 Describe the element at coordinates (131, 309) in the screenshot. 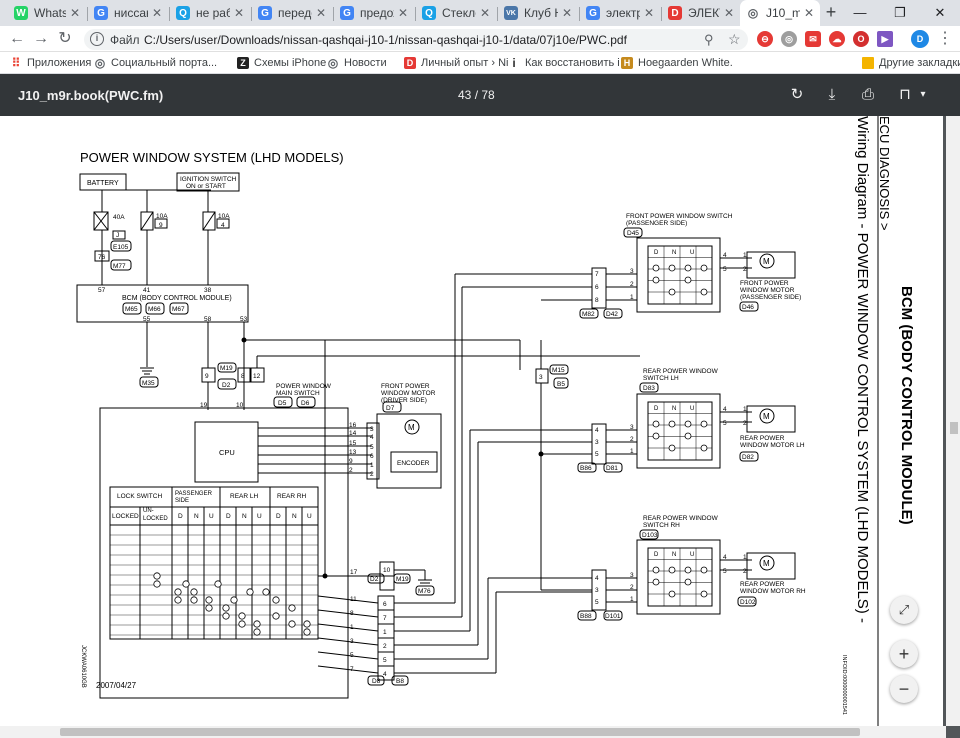

I see `connector-label: M65` at that location.